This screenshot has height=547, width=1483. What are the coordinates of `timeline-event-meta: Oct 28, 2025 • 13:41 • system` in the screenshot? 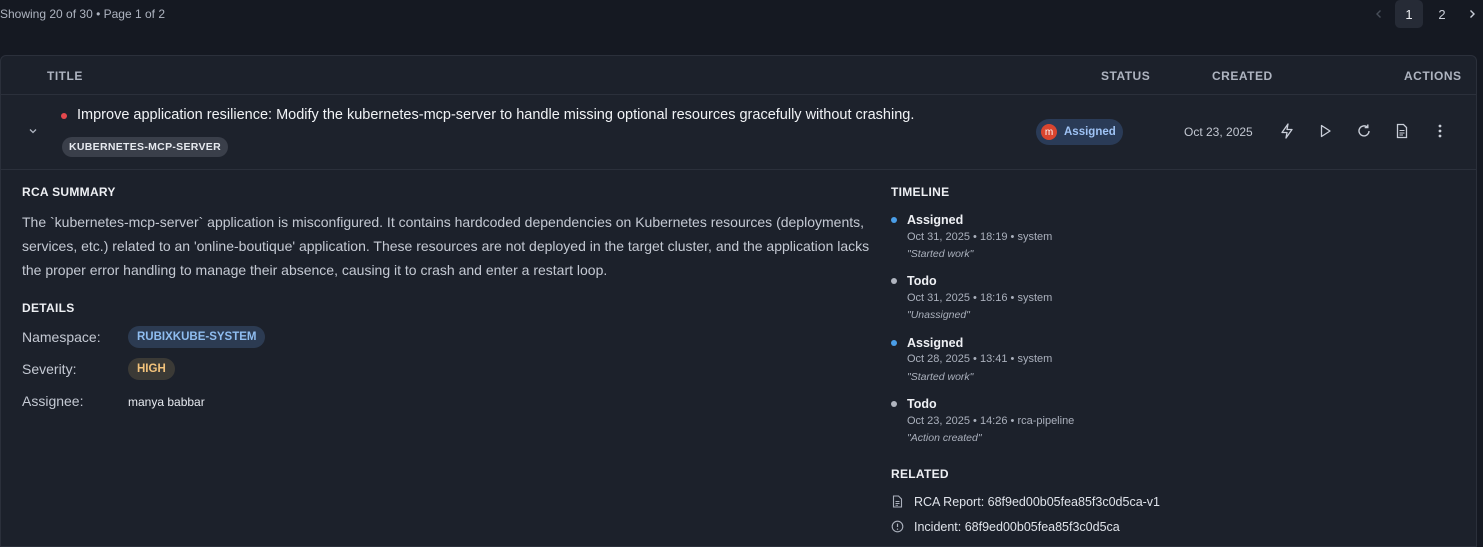 It's located at (980, 359).